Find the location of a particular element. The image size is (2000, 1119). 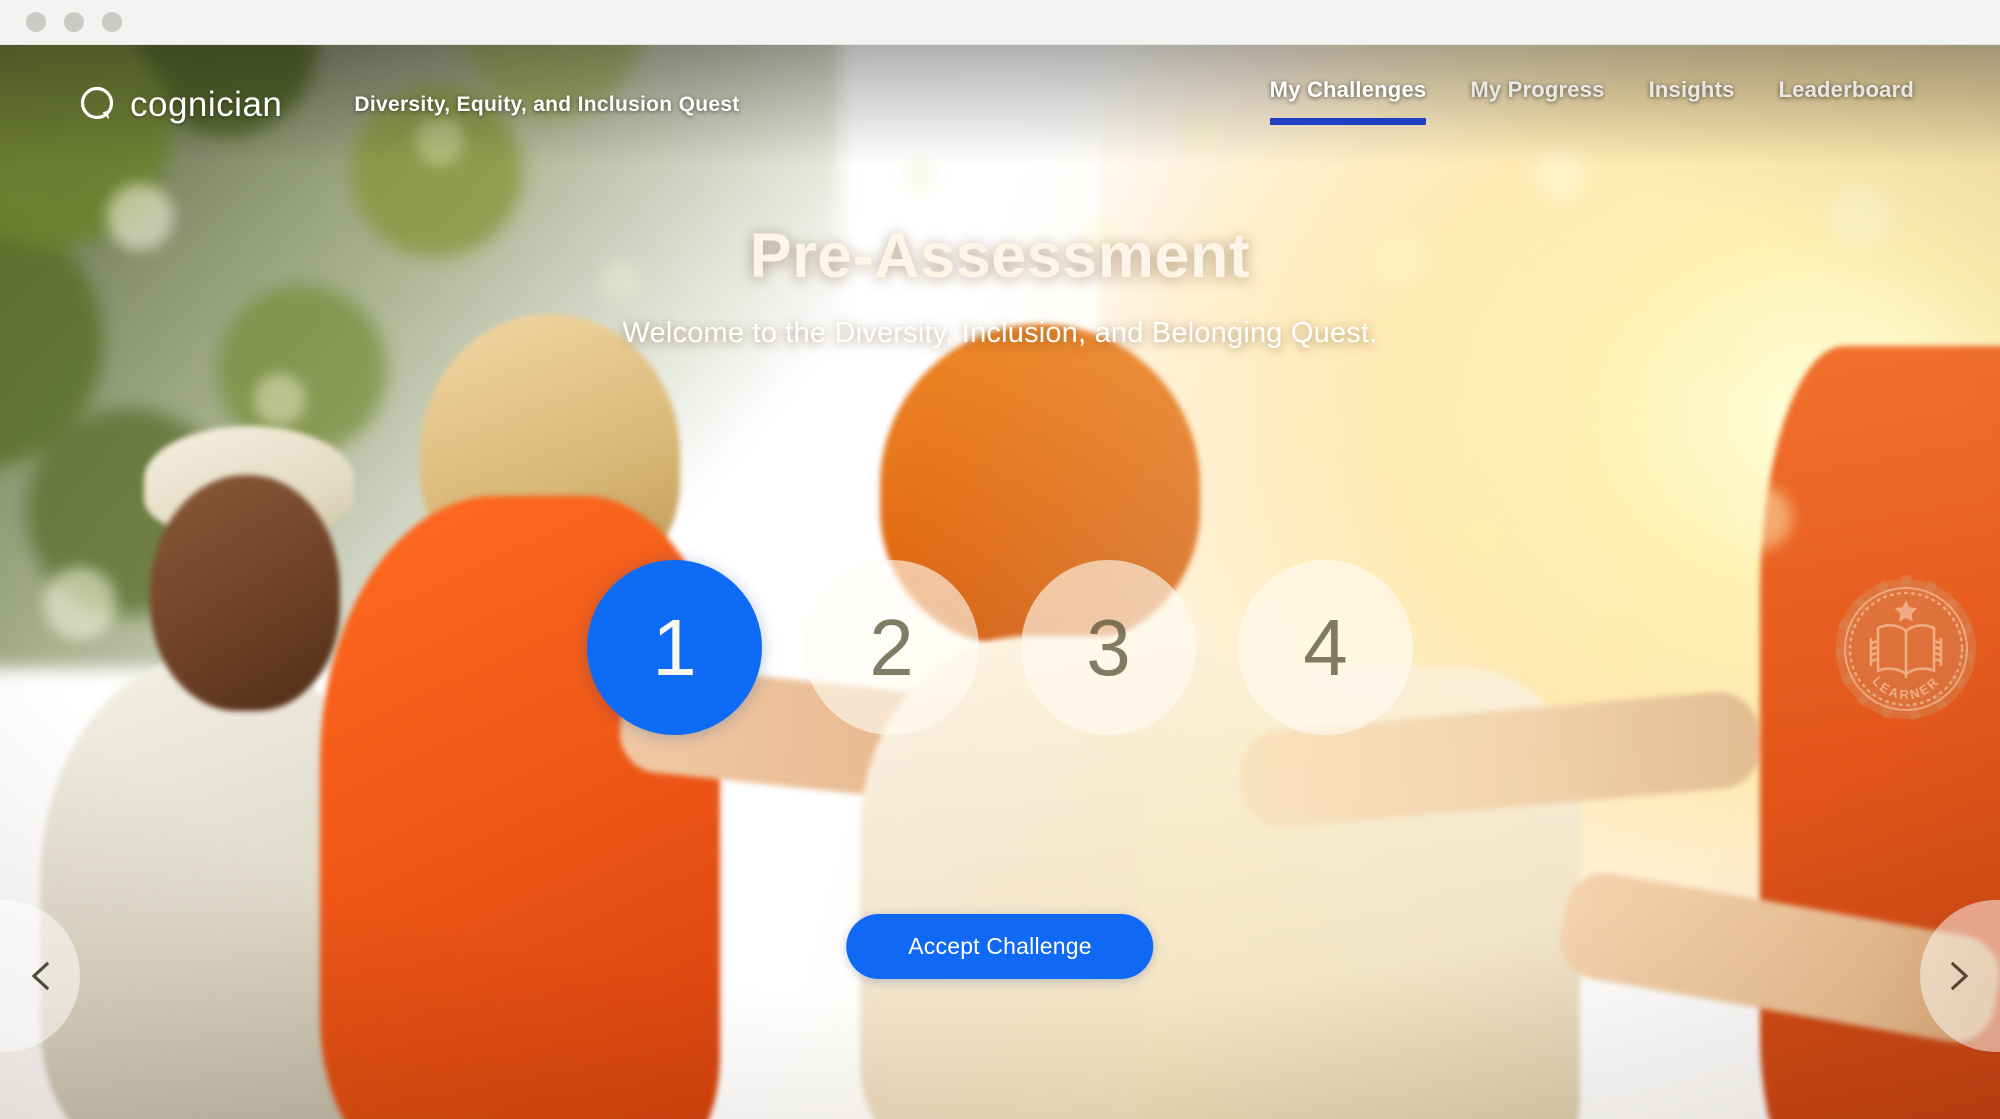

step-circle-1: 1 is located at coordinates (674, 647).